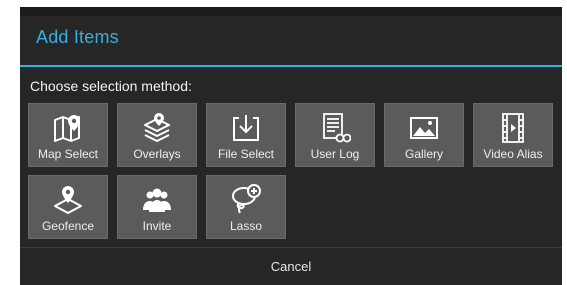 The width and height of the screenshot is (567, 285). What do you see at coordinates (246, 200) in the screenshot?
I see `lasso-icon` at bounding box center [246, 200].